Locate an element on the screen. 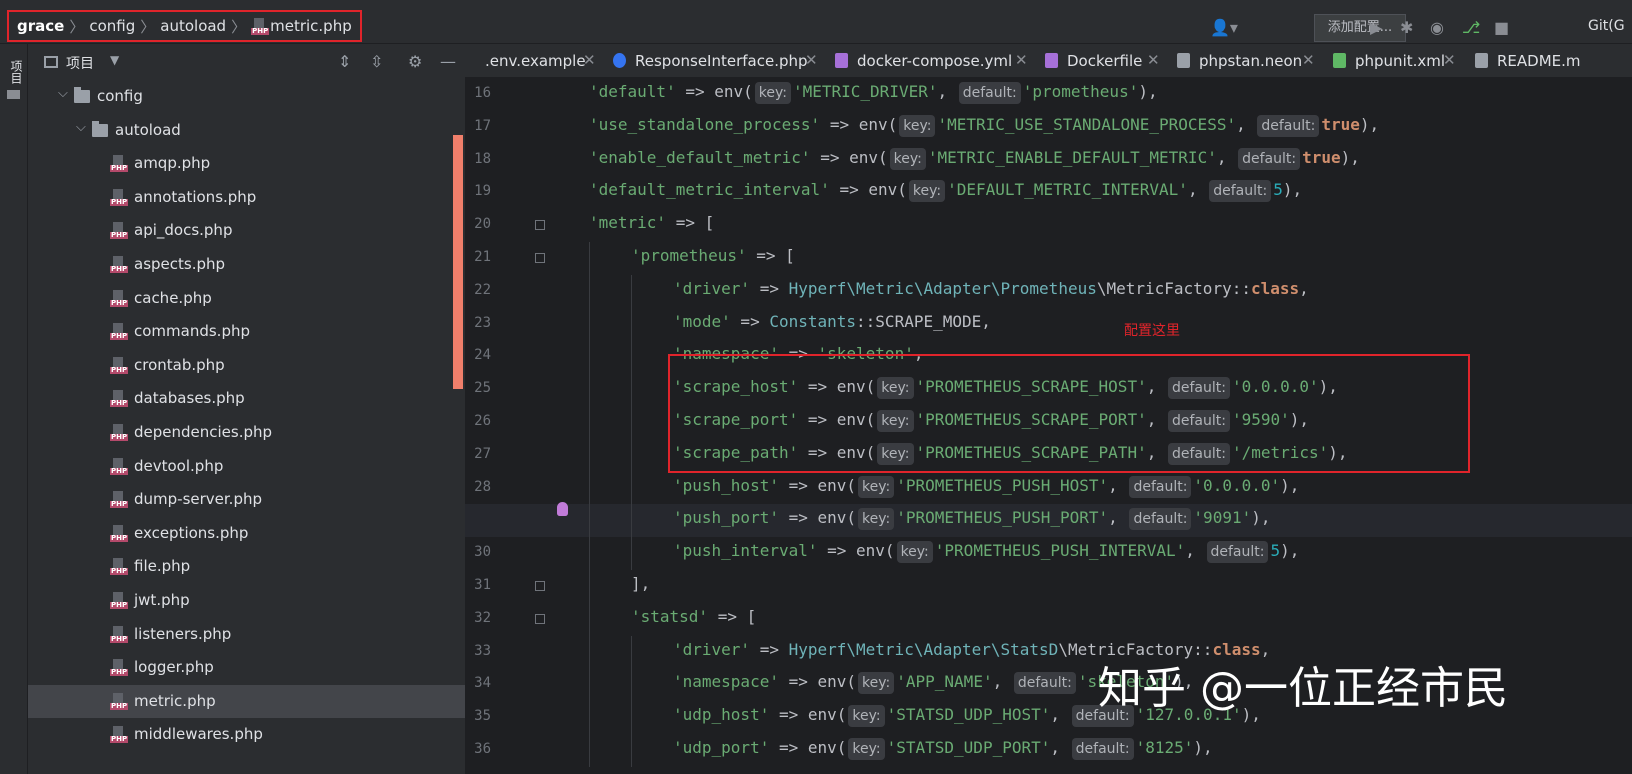 The image size is (1632, 774). tree-file: databases.php is located at coordinates (246, 399).